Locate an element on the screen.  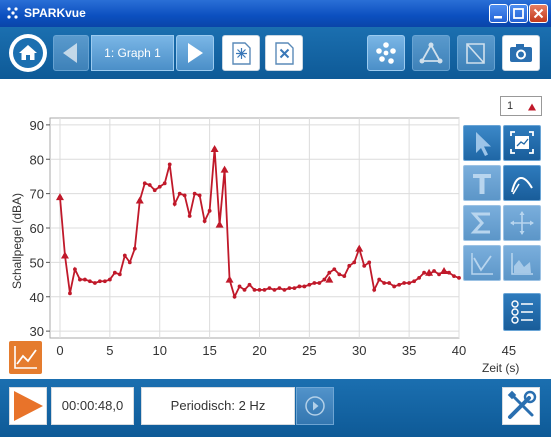
y-axis-ticks: 30 40 50 60 70 80 90 is located at coordinates (40, 228).